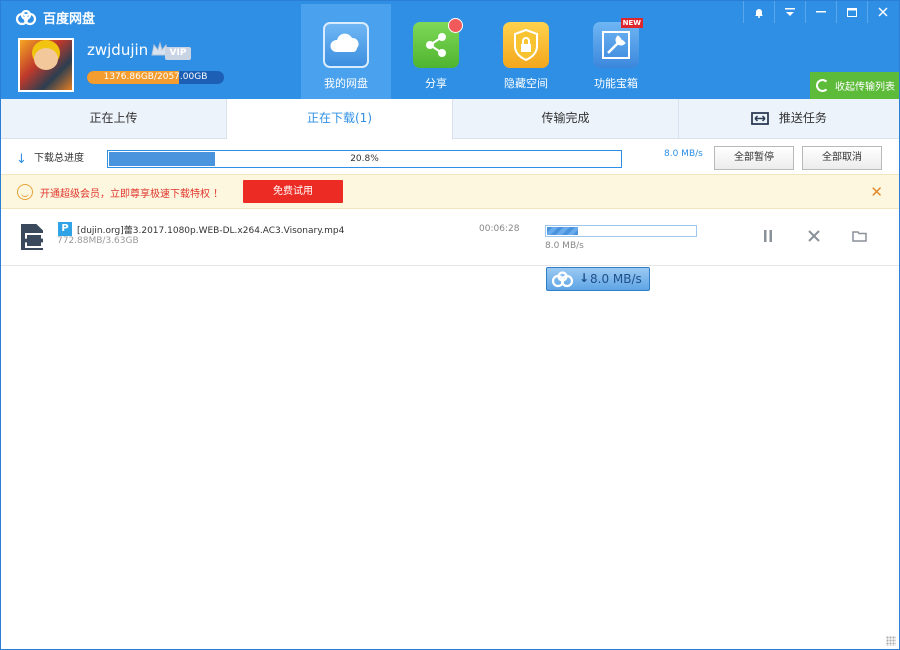 This screenshot has height=650, width=900. Describe the element at coordinates (616, 279) in the screenshot. I see `speed-badge-text: 8.0 MB/s` at that location.